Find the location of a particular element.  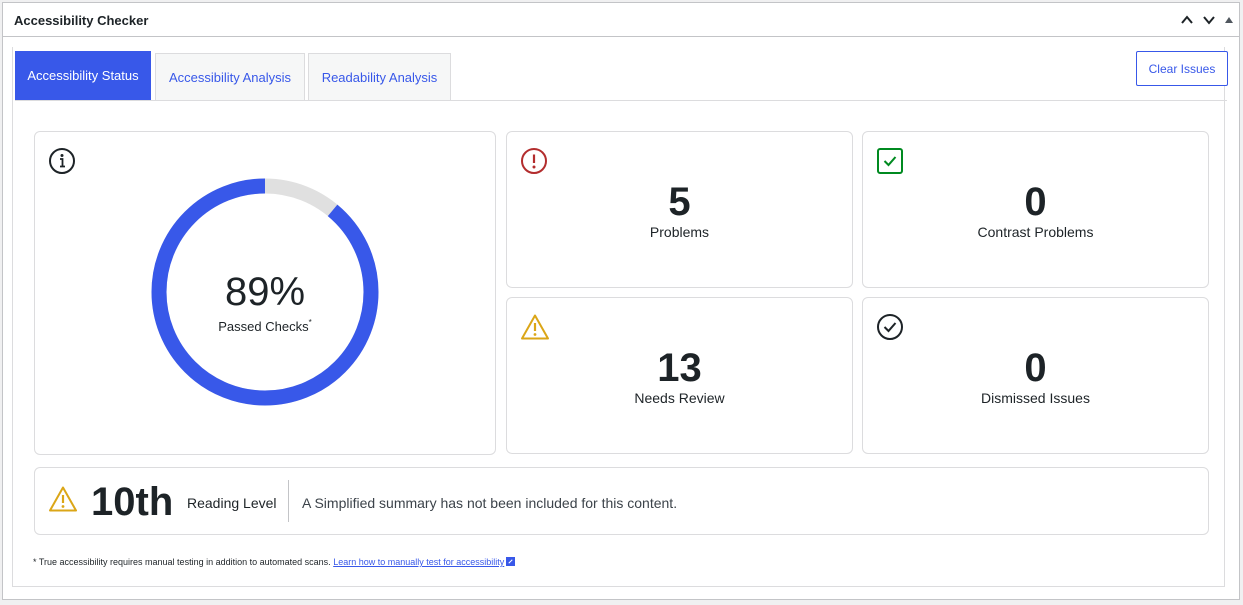

info-icon is located at coordinates (62, 161).